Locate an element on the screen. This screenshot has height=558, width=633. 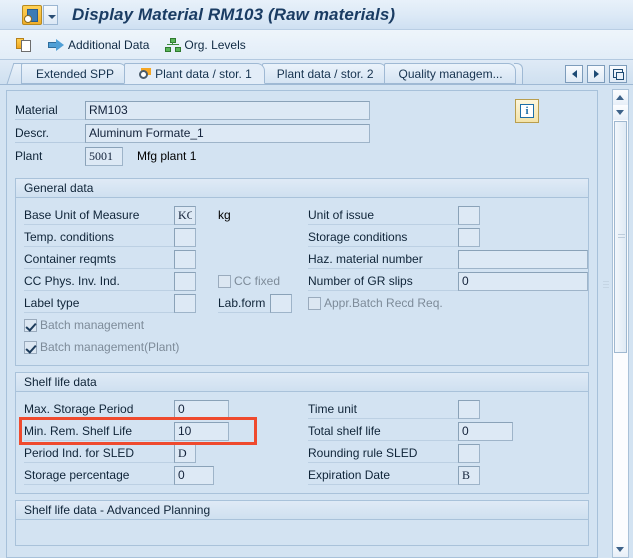
scroll-bottom-button is located at coordinates (620, 549).